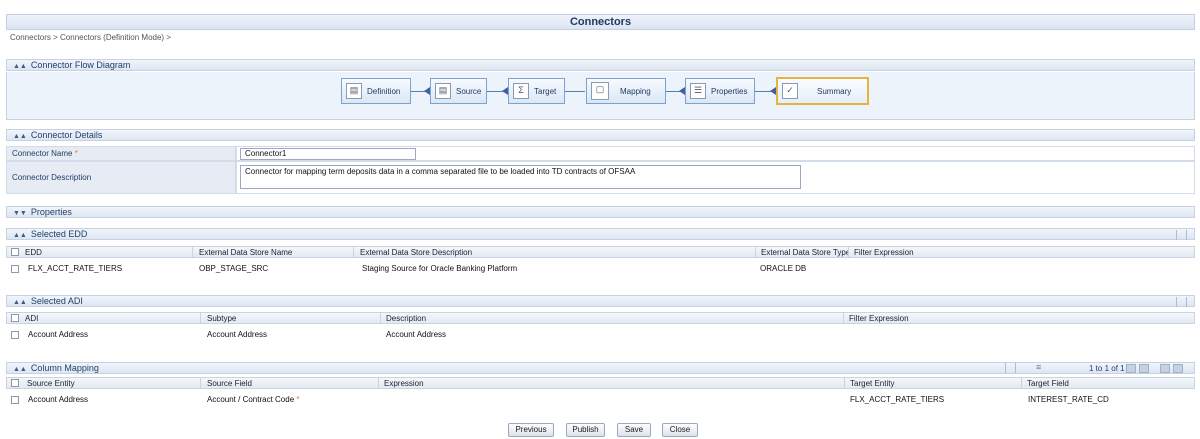 The width and height of the screenshot is (1200, 439). I want to click on flow-node-mapping: ▢ Mapping, so click(626, 91).